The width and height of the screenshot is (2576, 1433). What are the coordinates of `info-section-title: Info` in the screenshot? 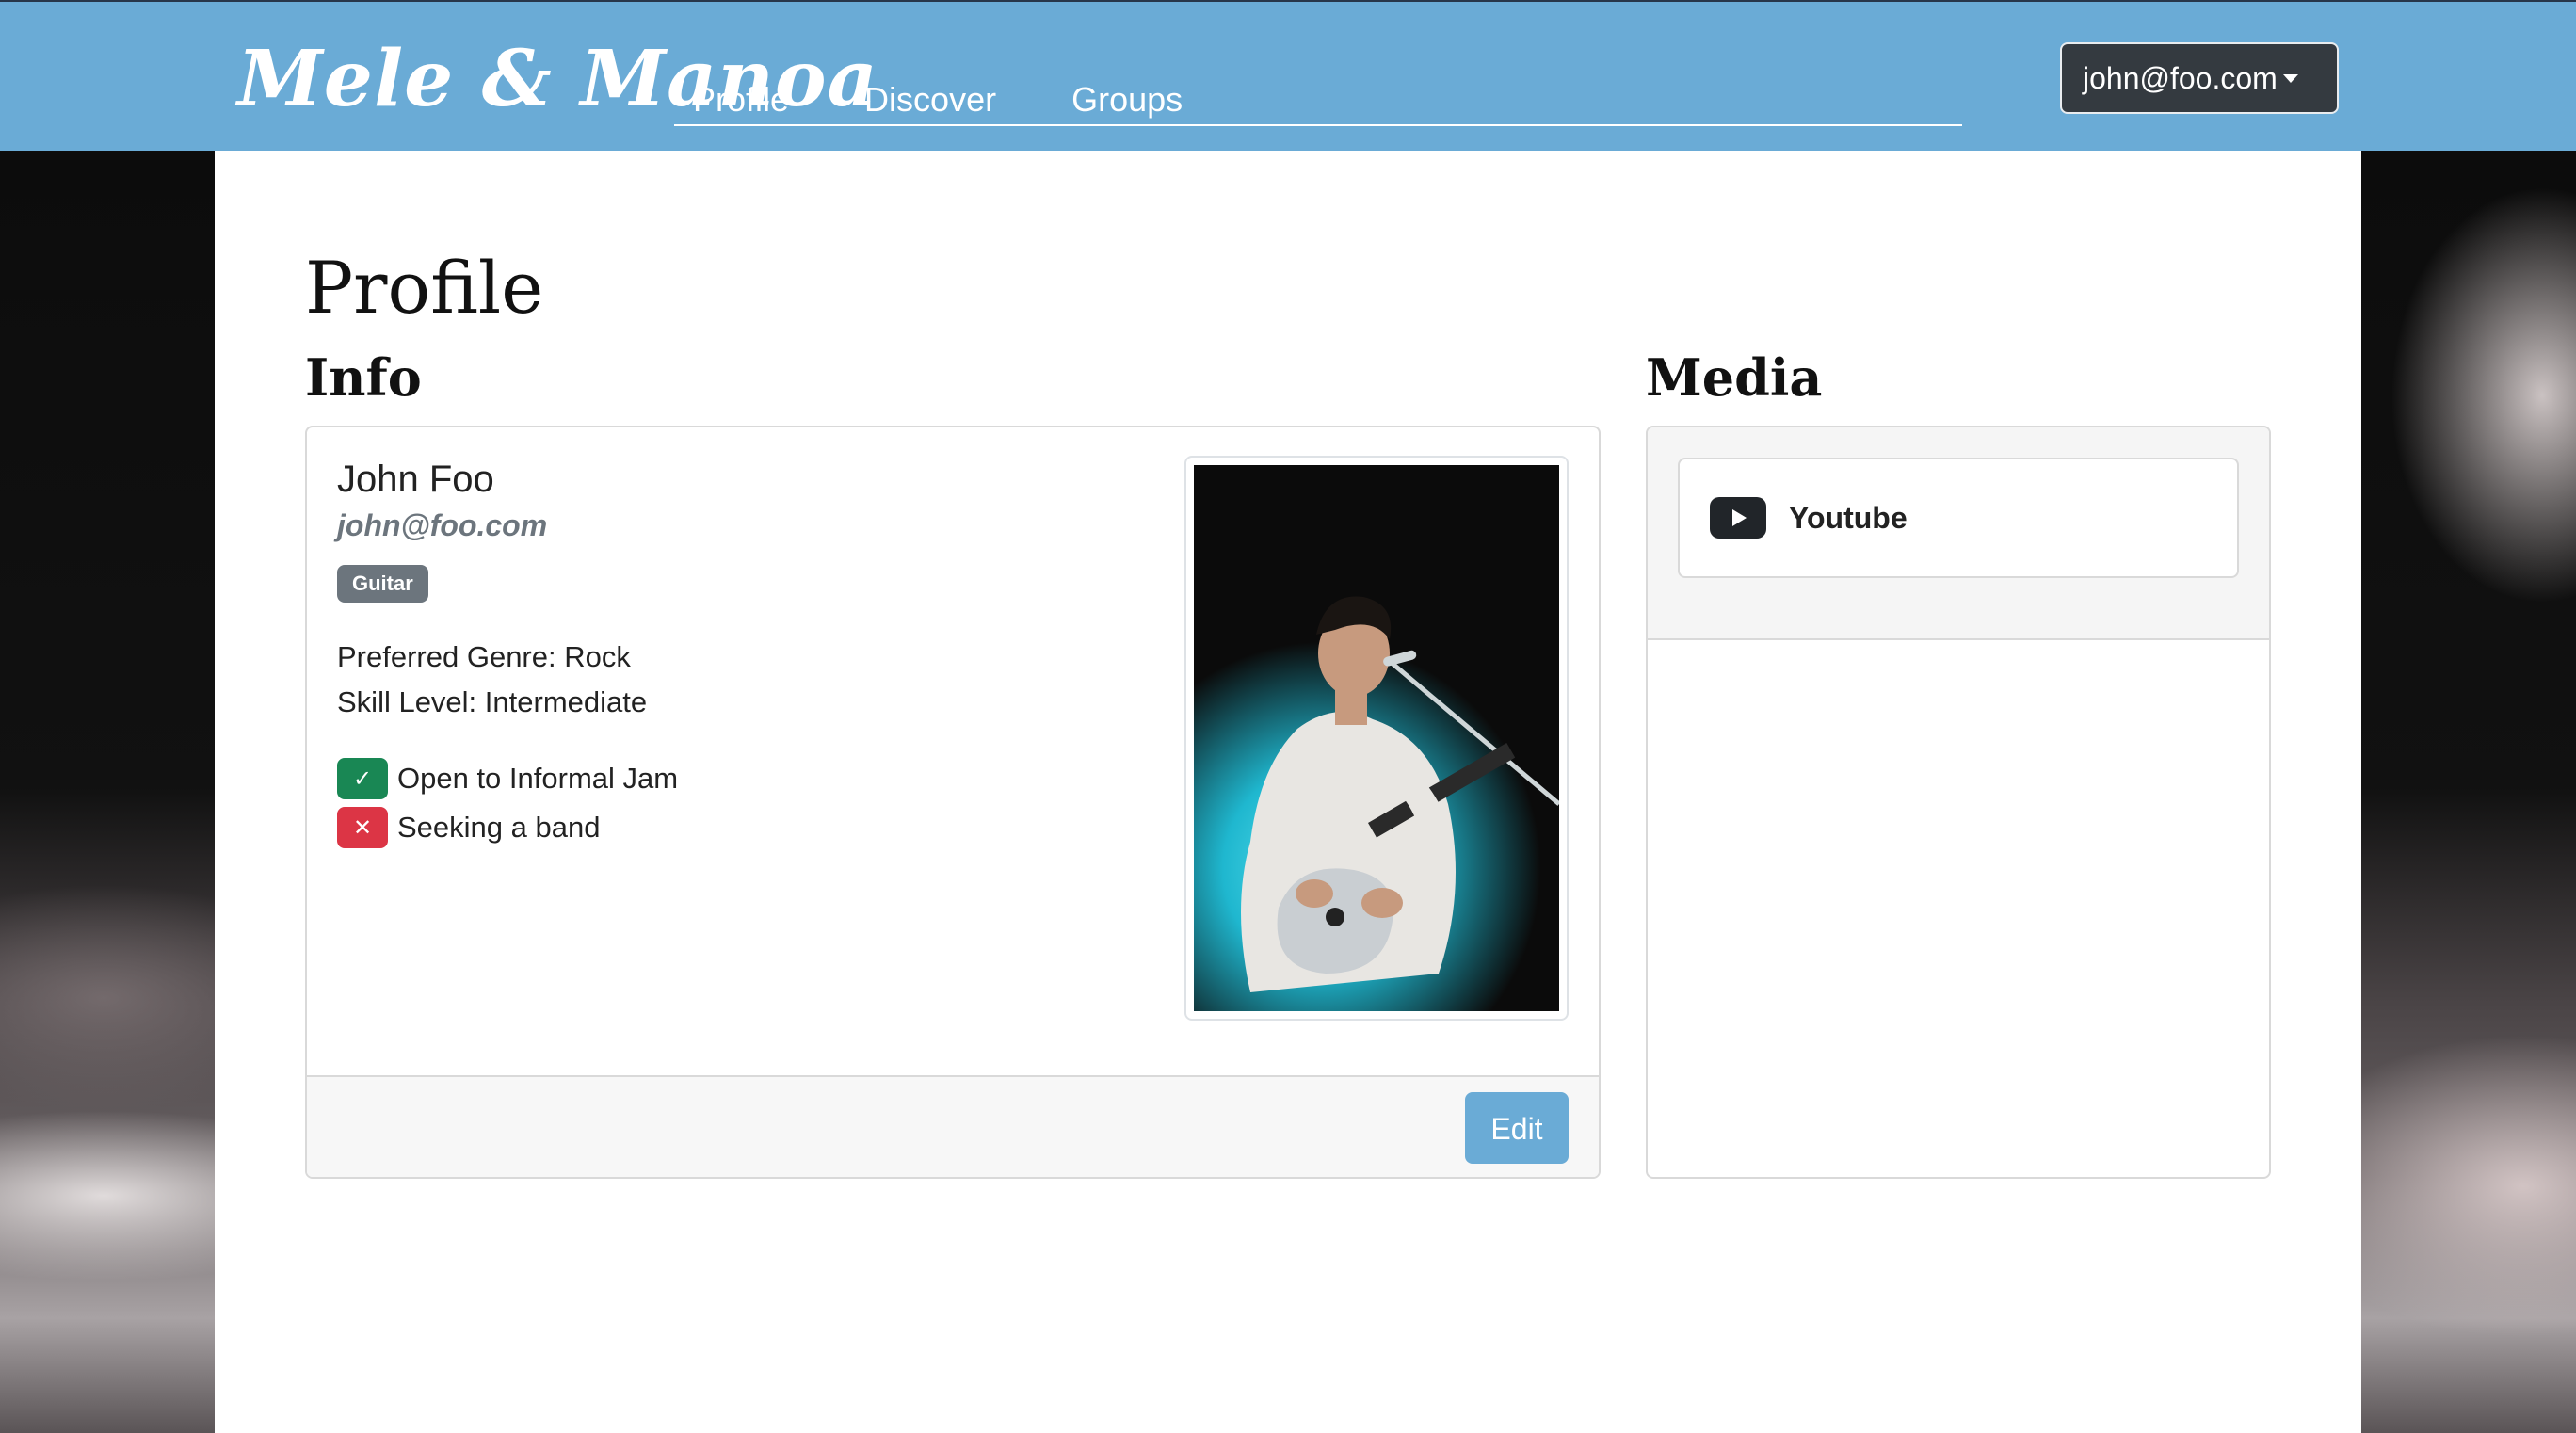 It's located at (363, 377).